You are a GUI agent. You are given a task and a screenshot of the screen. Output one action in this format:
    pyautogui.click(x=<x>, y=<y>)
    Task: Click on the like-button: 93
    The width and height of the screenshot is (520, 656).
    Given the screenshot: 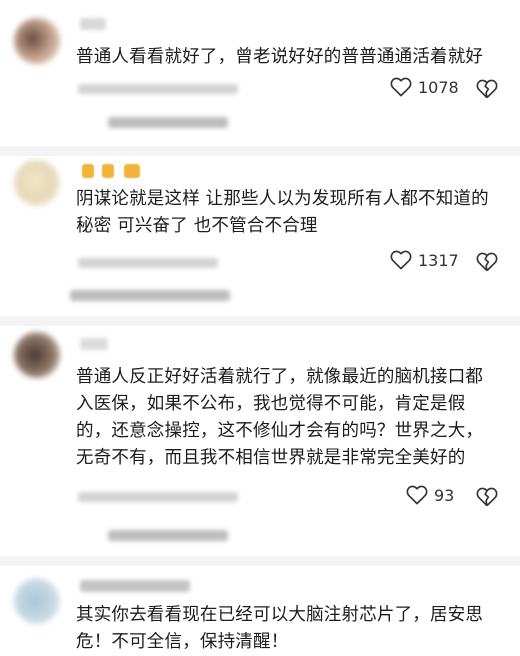 What is the action you would take?
    pyautogui.click(x=430, y=495)
    